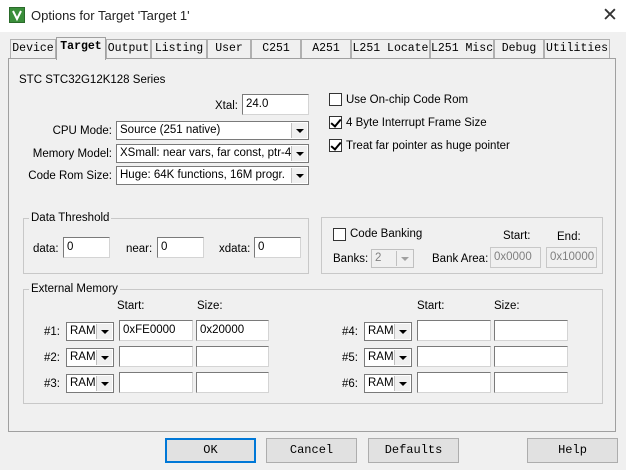 This screenshot has height=470, width=626. Describe the element at coordinates (515, 257) in the screenshot. I see `bank-start-input: 0x0000` at that location.